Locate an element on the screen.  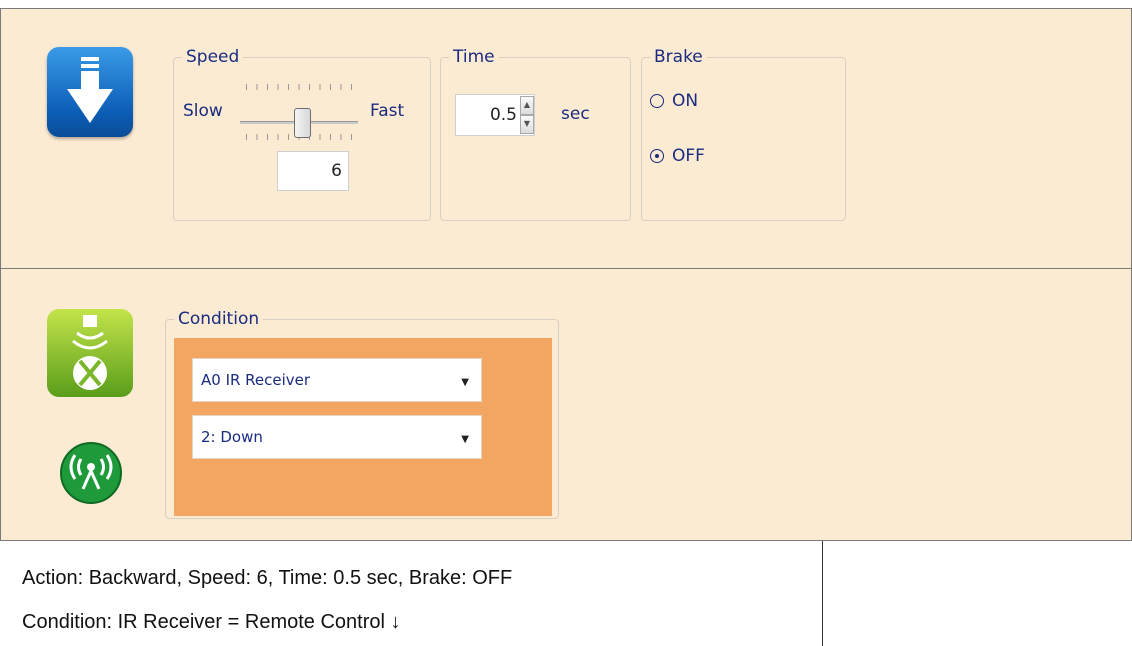
port-select-value: A0 IR Receiver is located at coordinates (256, 380).